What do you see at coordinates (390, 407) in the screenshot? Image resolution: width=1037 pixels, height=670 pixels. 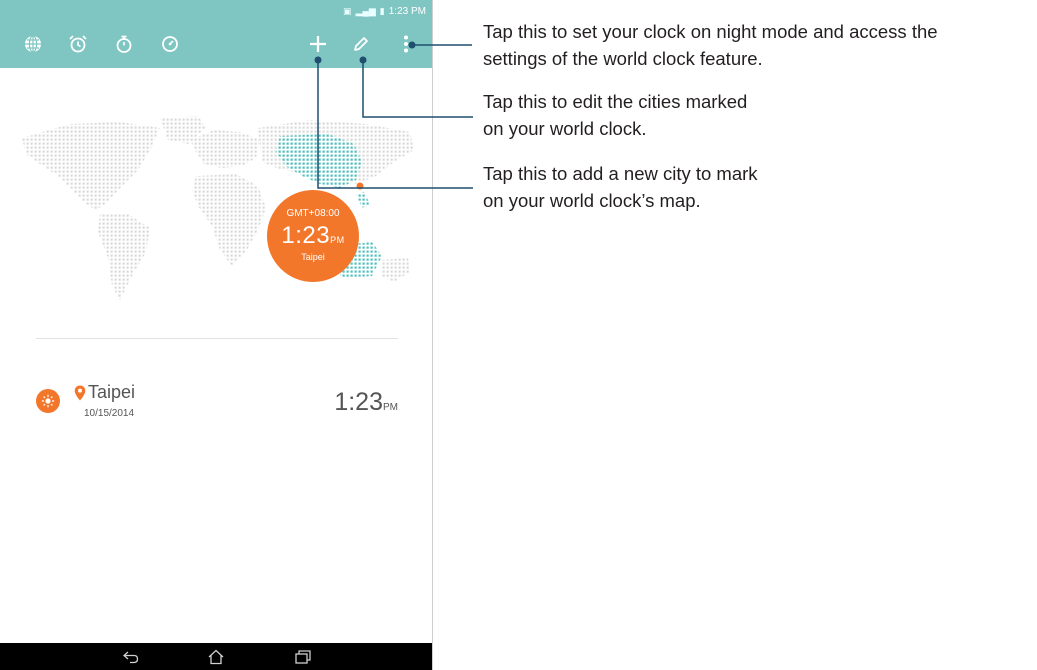 I see `city-ampm: PM` at bounding box center [390, 407].